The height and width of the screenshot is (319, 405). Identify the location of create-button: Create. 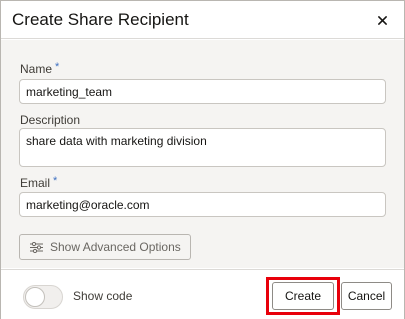
(303, 296).